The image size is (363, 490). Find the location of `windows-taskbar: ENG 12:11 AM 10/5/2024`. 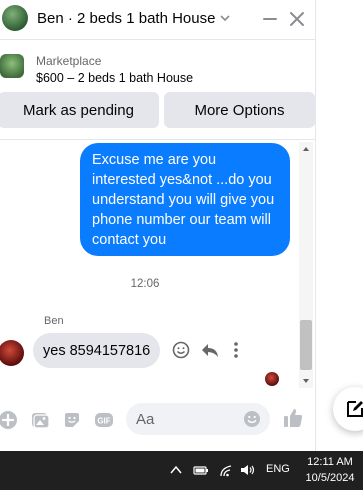

windows-taskbar: ENG 12:11 AM 10/5/2024 is located at coordinates (181, 470).